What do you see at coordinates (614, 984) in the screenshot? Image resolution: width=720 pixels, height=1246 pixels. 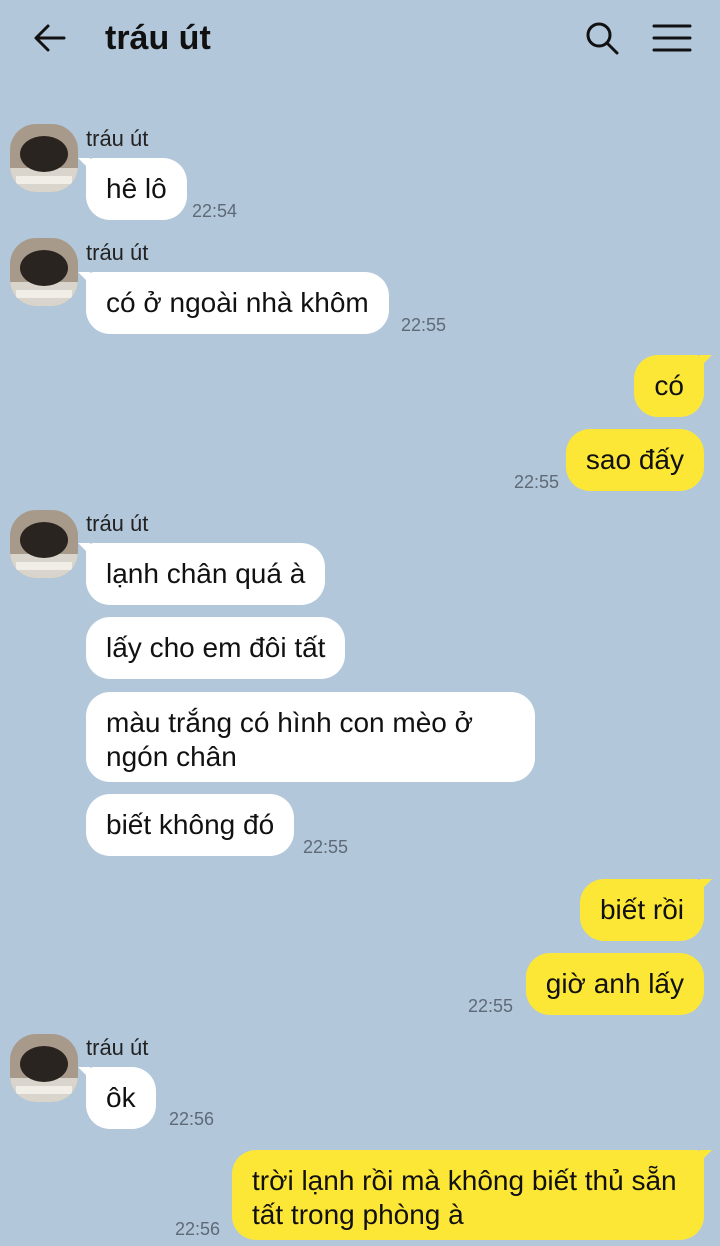 I see `message-bubble: giờ anh lấy` at bounding box center [614, 984].